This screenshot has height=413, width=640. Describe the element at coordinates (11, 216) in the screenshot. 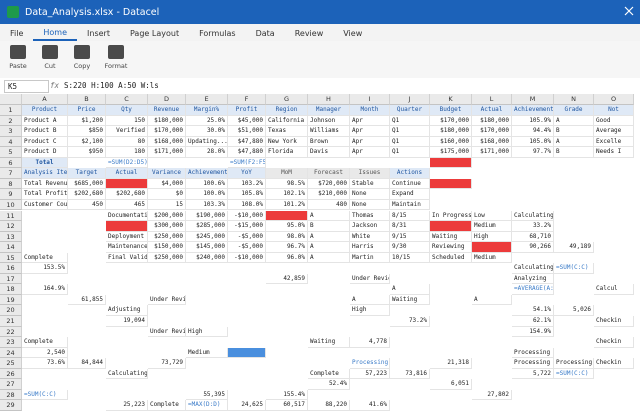

I see `row-header: 11` at that location.